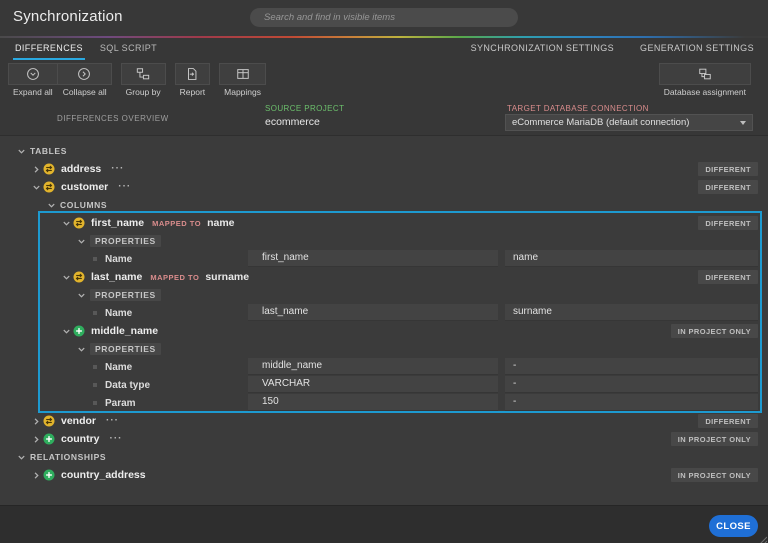 The image size is (768, 543). I want to click on source-value-cell: first_name, so click(373, 258).